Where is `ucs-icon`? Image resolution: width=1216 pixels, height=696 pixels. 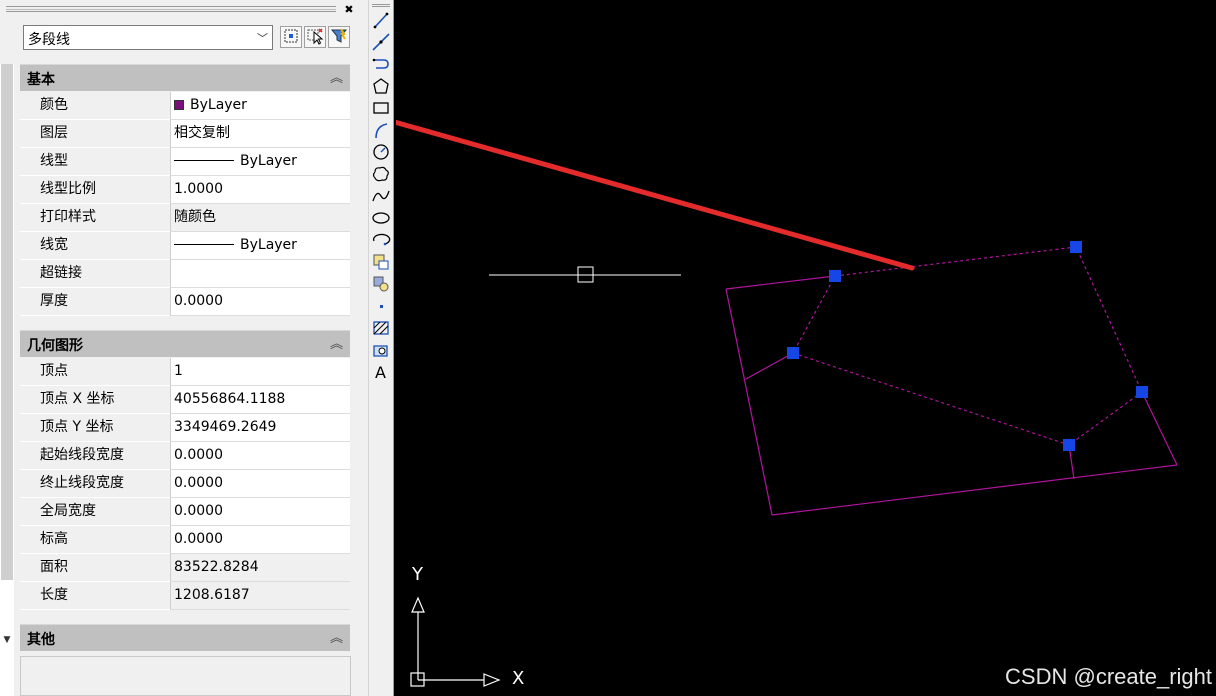 ucs-icon is located at coordinates (455, 641).